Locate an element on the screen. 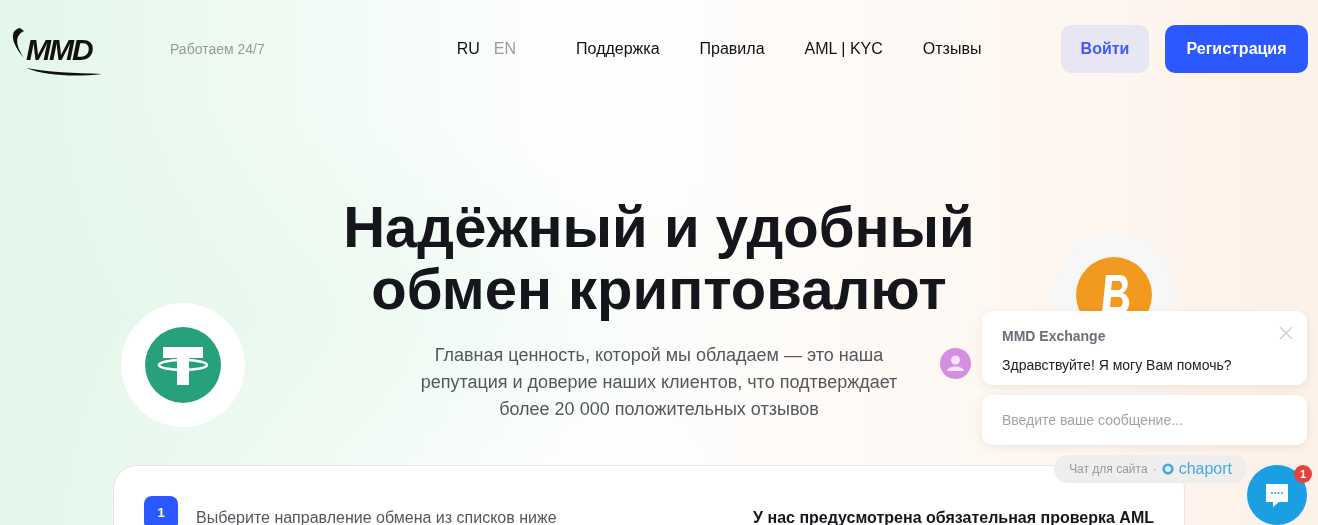  register-button: Регистрация is located at coordinates (1236, 49).